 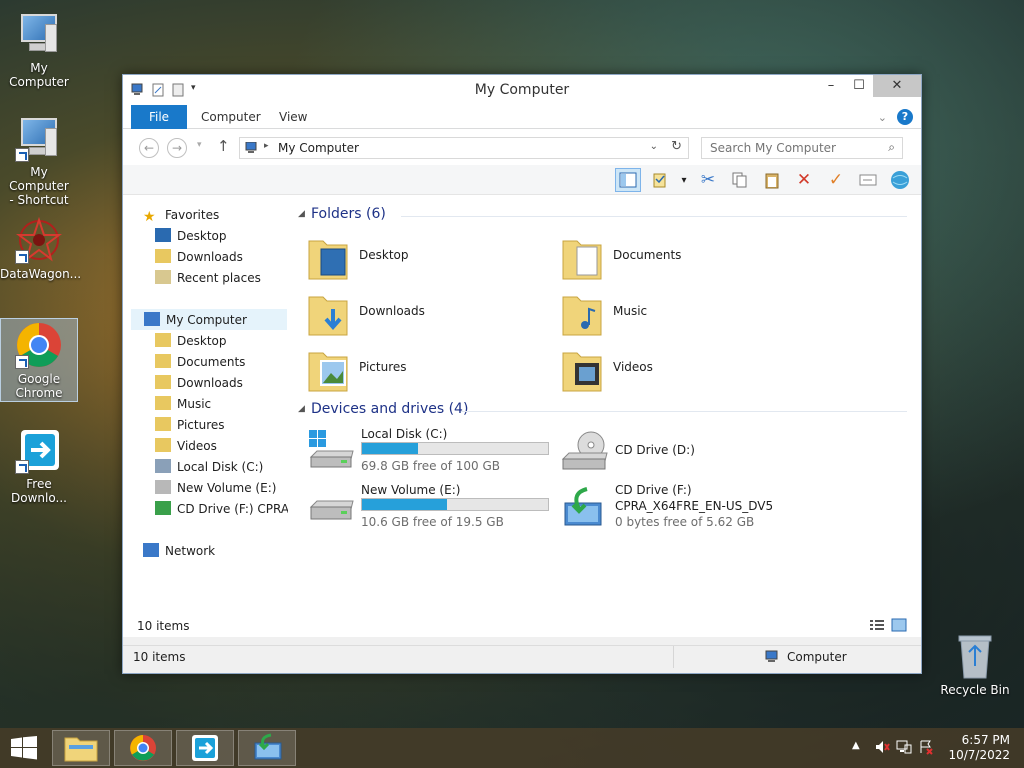 What do you see at coordinates (163, 466) in the screenshot?
I see `windows-drive-icon` at bounding box center [163, 466].